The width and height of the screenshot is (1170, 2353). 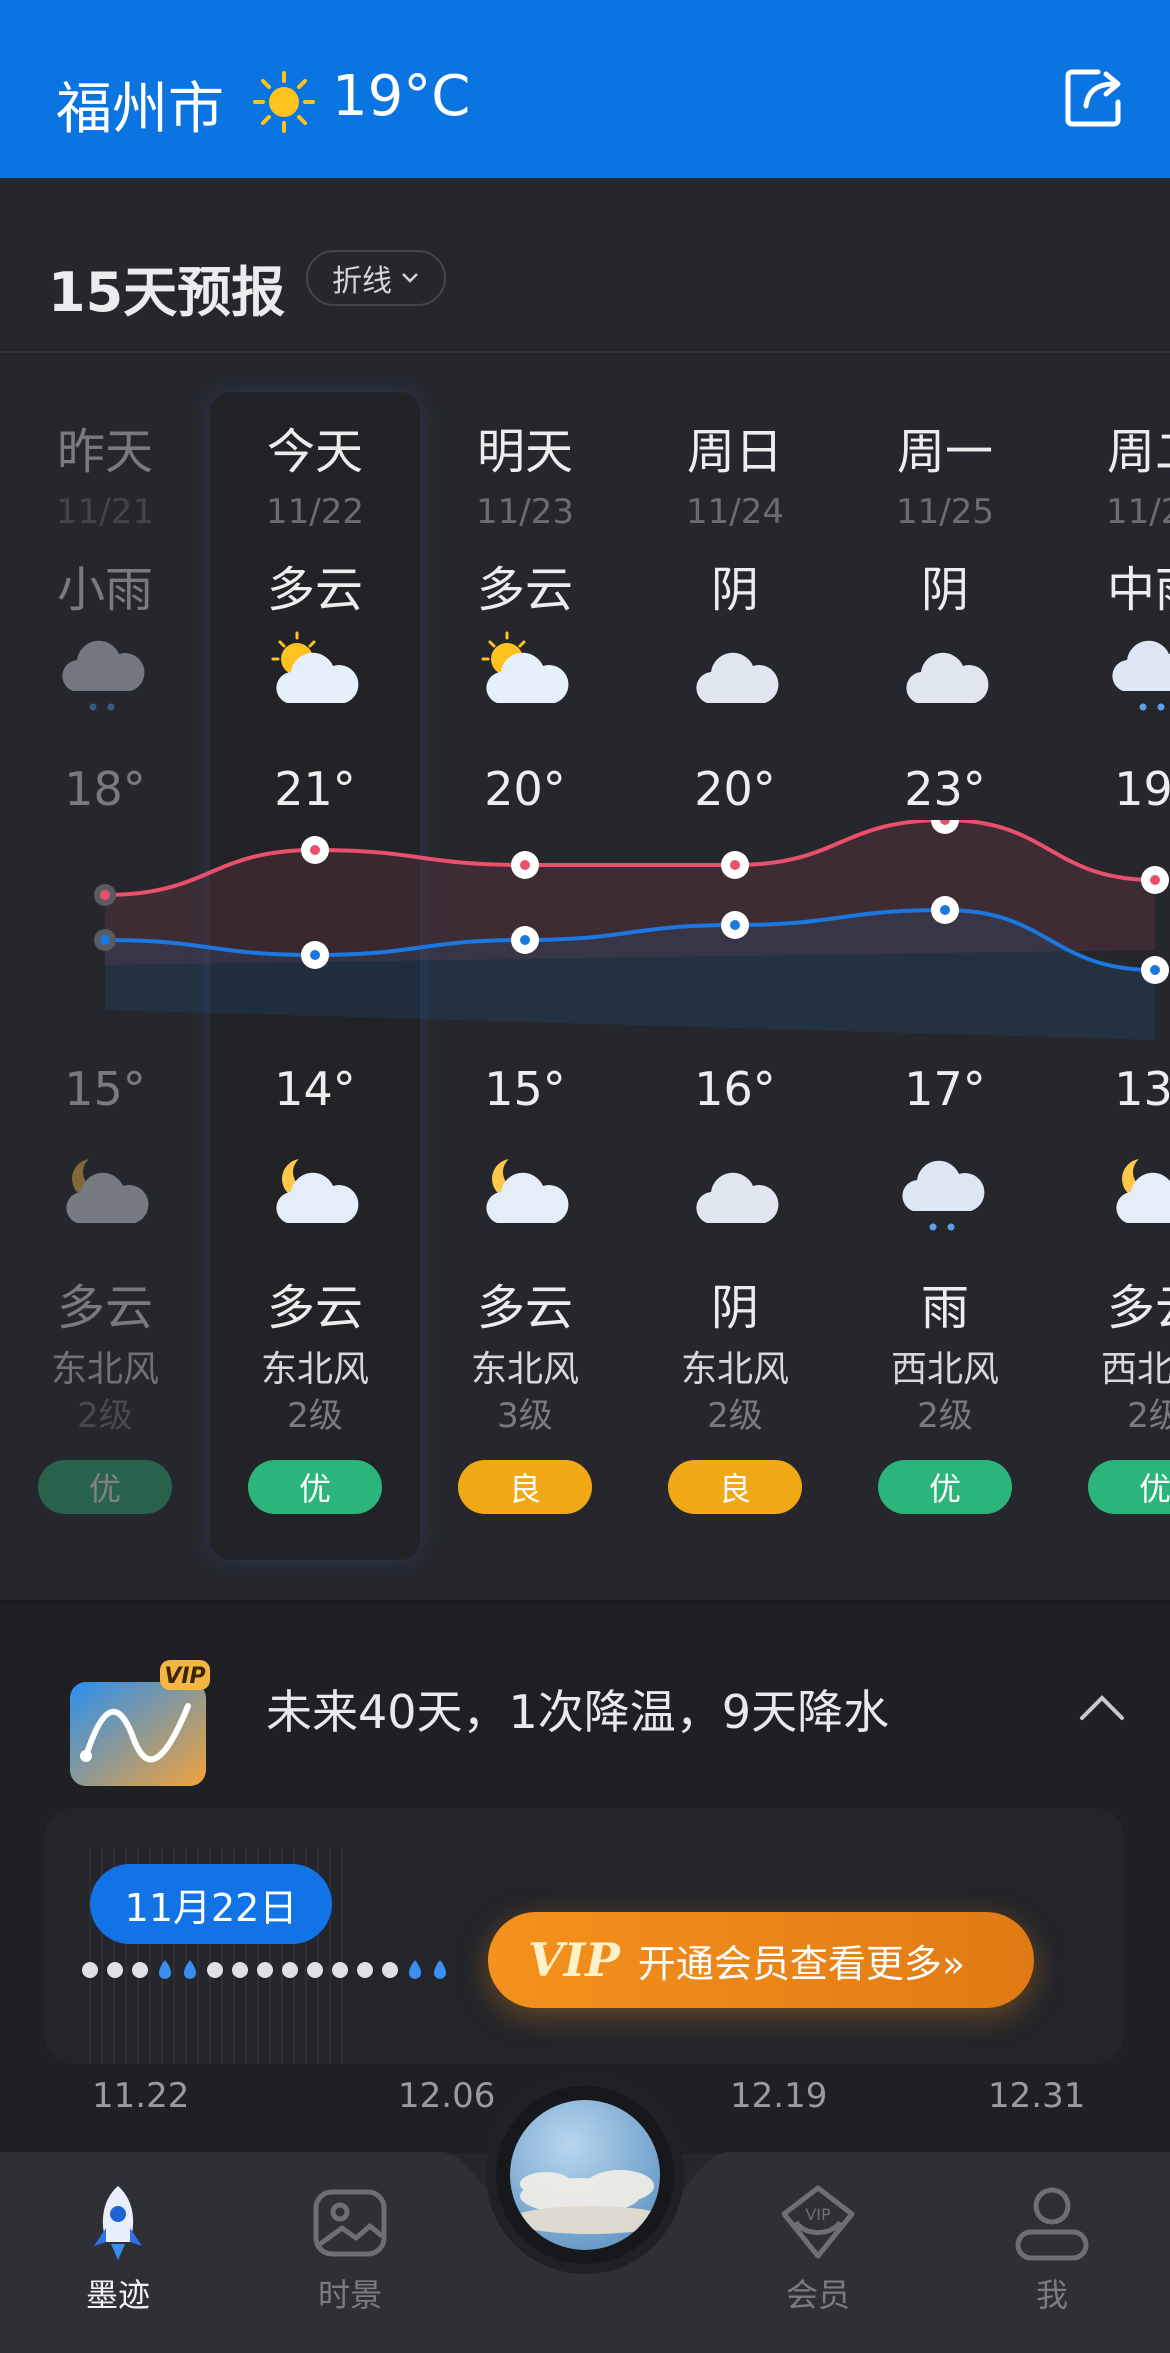 I want to click on wind-level: 3级, so click(x=525, y=1416).